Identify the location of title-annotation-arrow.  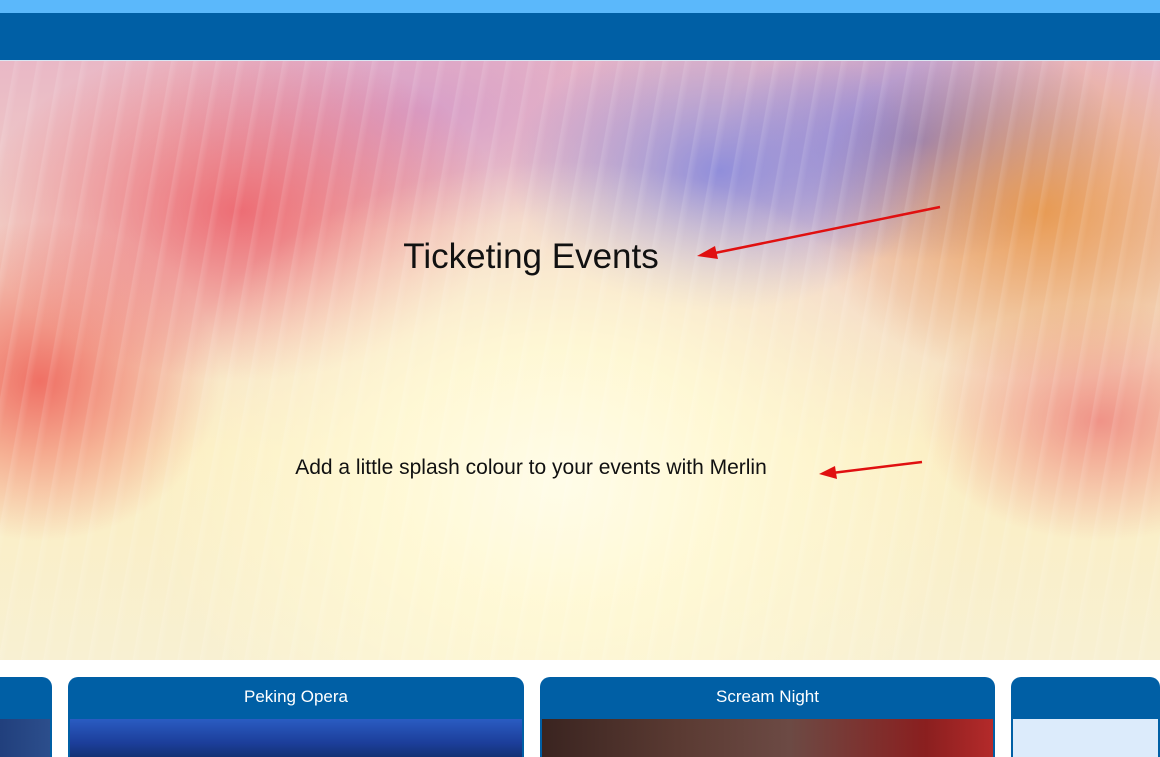
(819, 232).